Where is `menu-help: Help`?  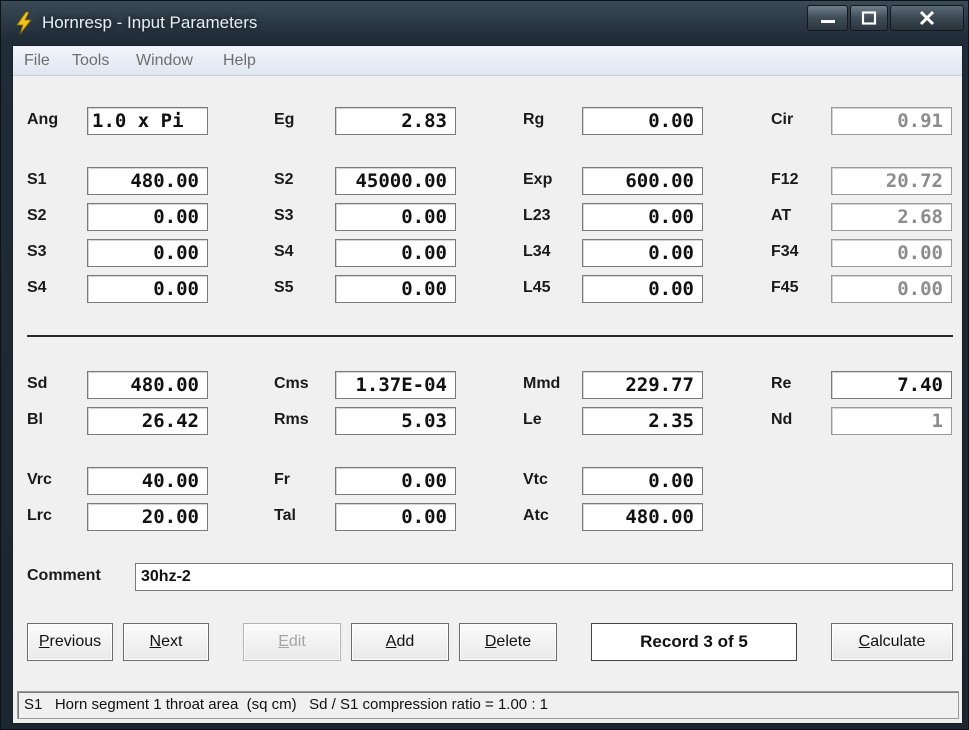
menu-help: Help is located at coordinates (239, 61).